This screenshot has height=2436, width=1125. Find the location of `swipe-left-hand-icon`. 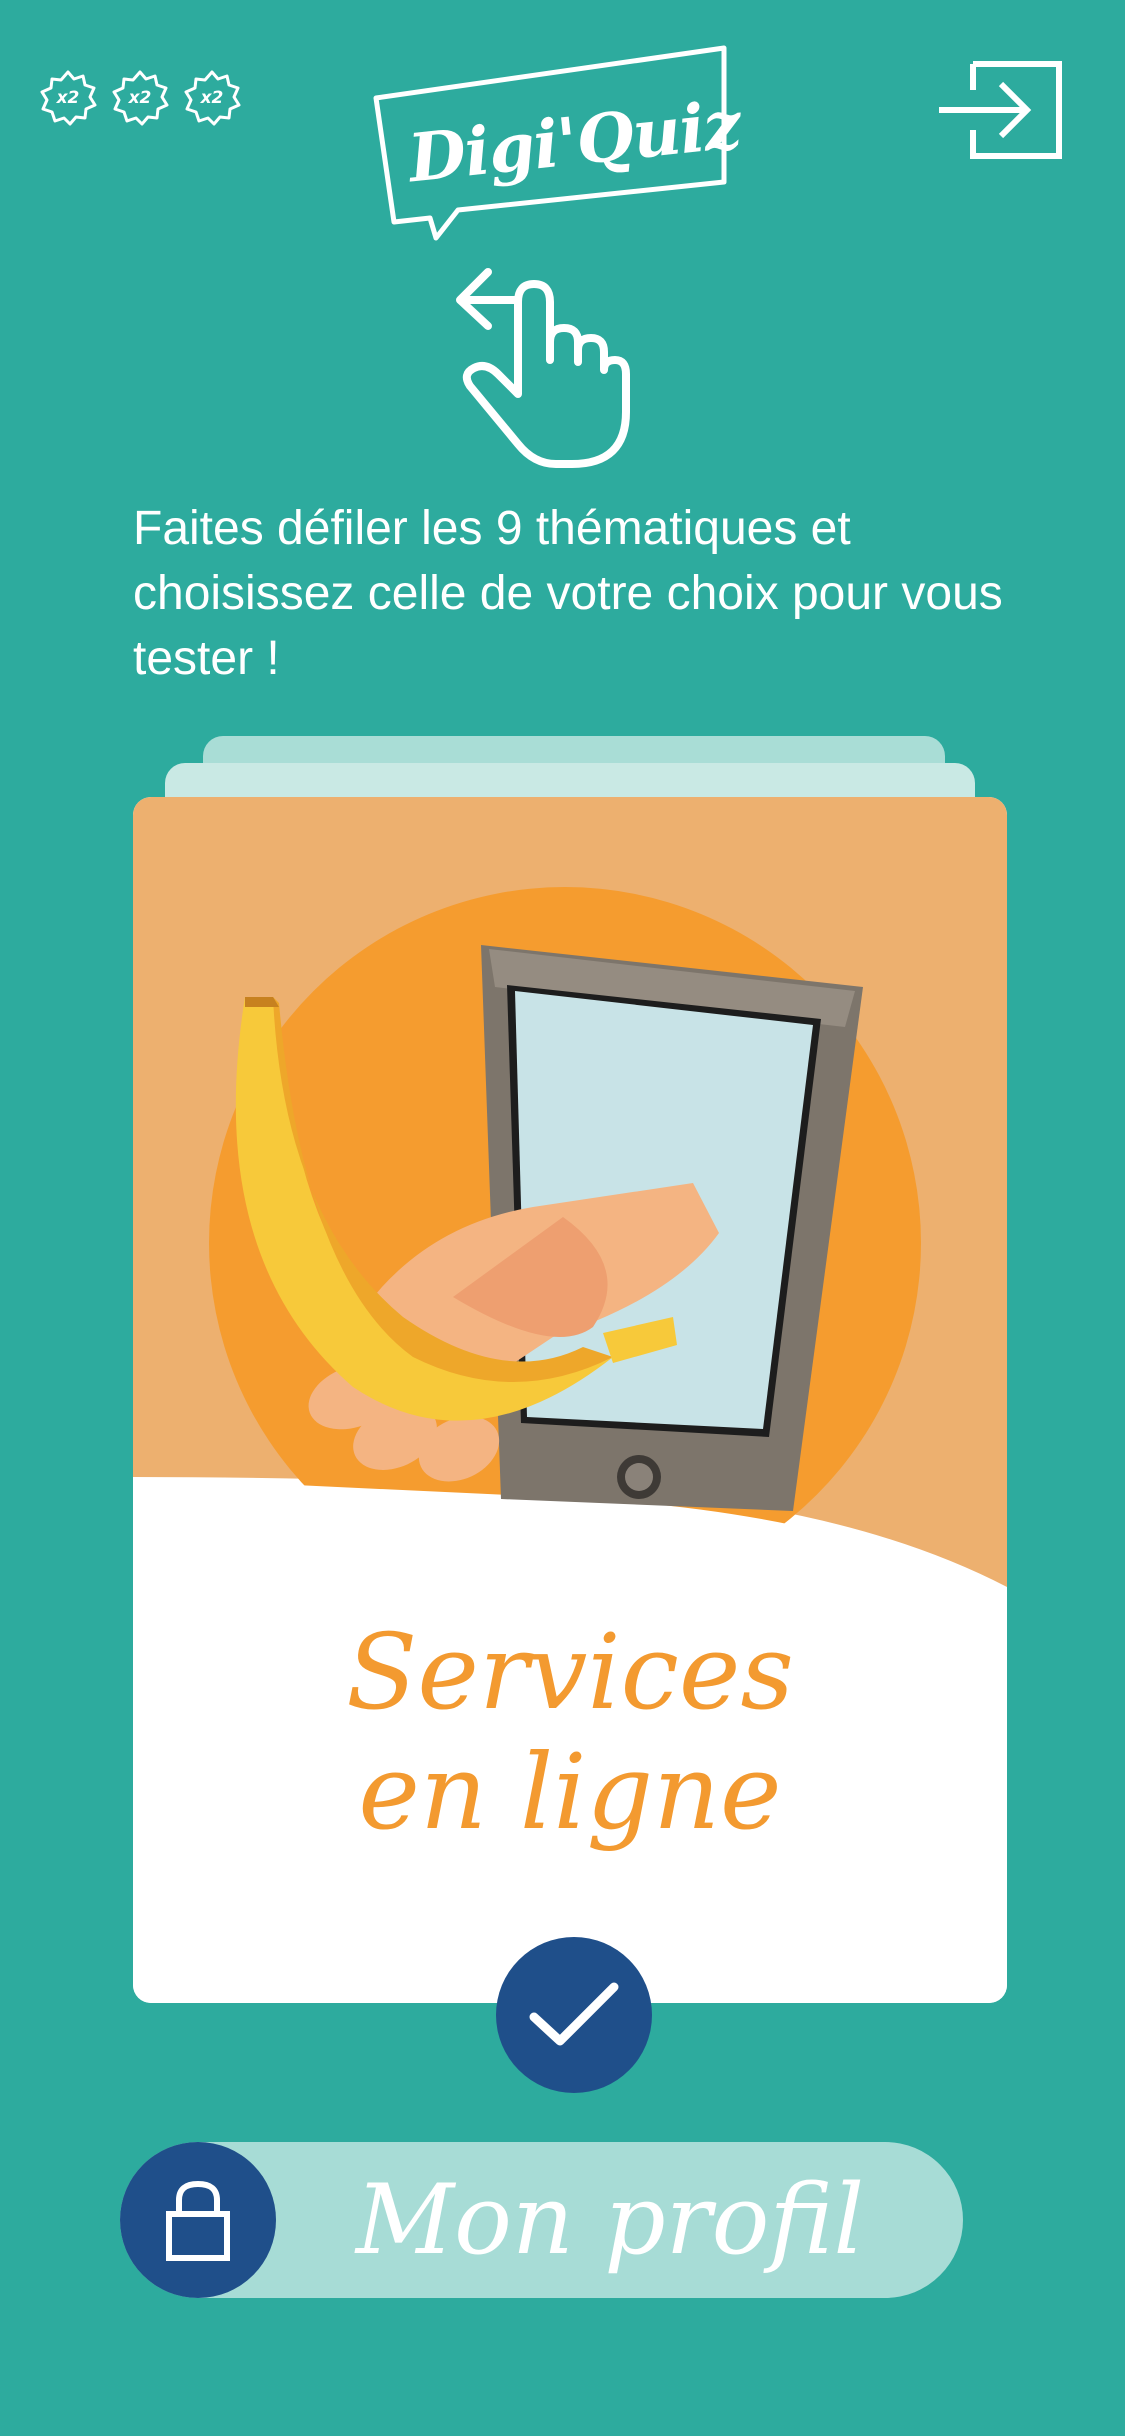

swipe-left-hand-icon is located at coordinates (543, 367).